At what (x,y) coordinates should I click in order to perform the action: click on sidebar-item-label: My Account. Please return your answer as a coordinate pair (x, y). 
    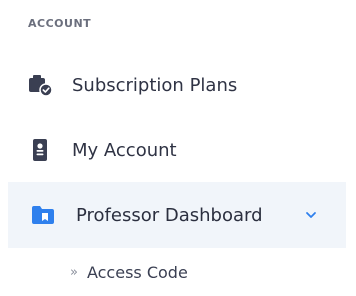
    Looking at the image, I should click on (124, 150).